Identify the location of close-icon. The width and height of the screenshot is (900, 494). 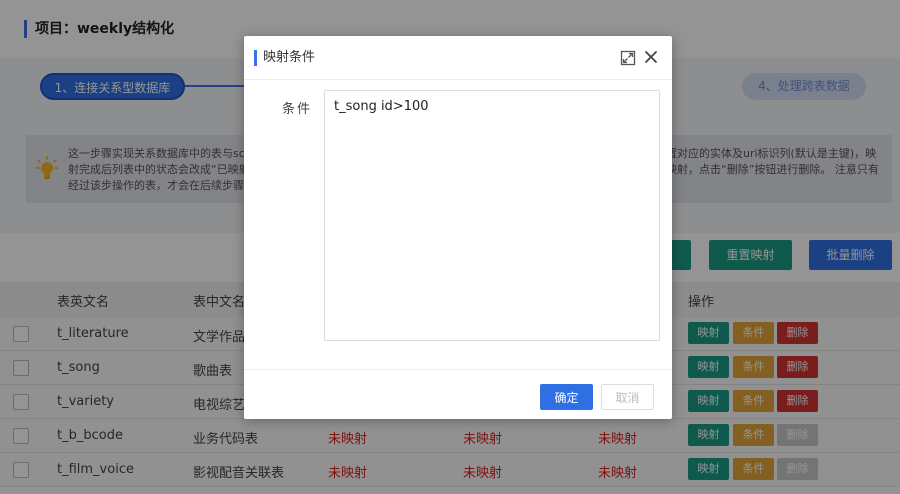
(651, 57).